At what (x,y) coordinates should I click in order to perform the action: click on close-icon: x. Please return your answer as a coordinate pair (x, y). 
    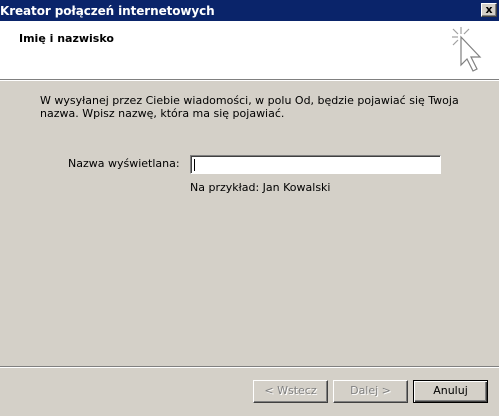
    Looking at the image, I should click on (489, 9).